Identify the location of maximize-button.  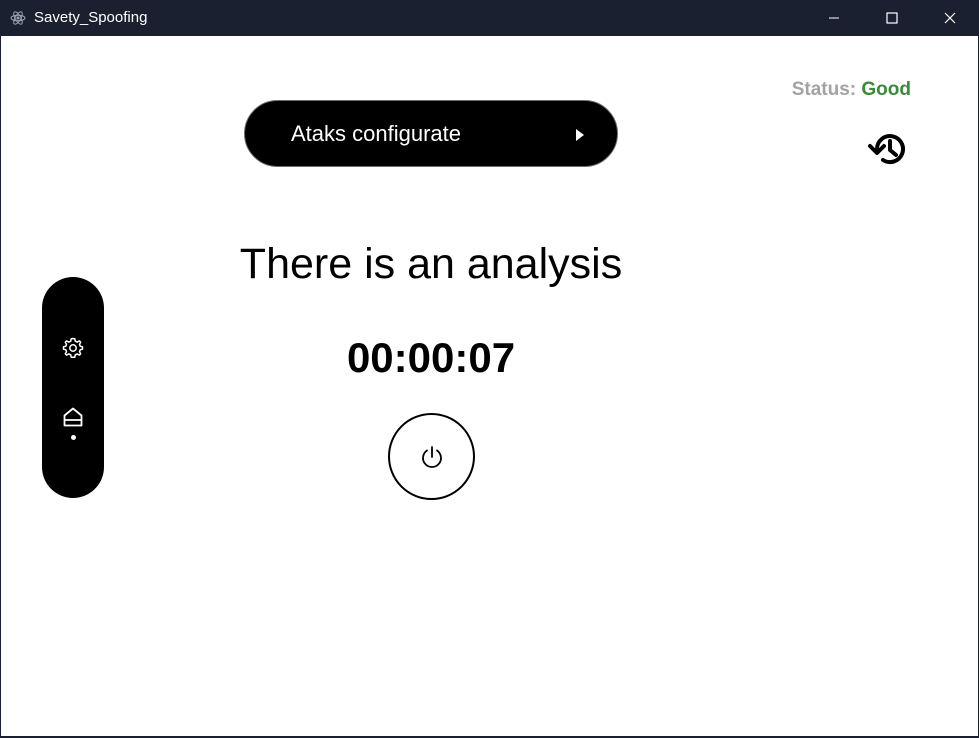
(892, 18).